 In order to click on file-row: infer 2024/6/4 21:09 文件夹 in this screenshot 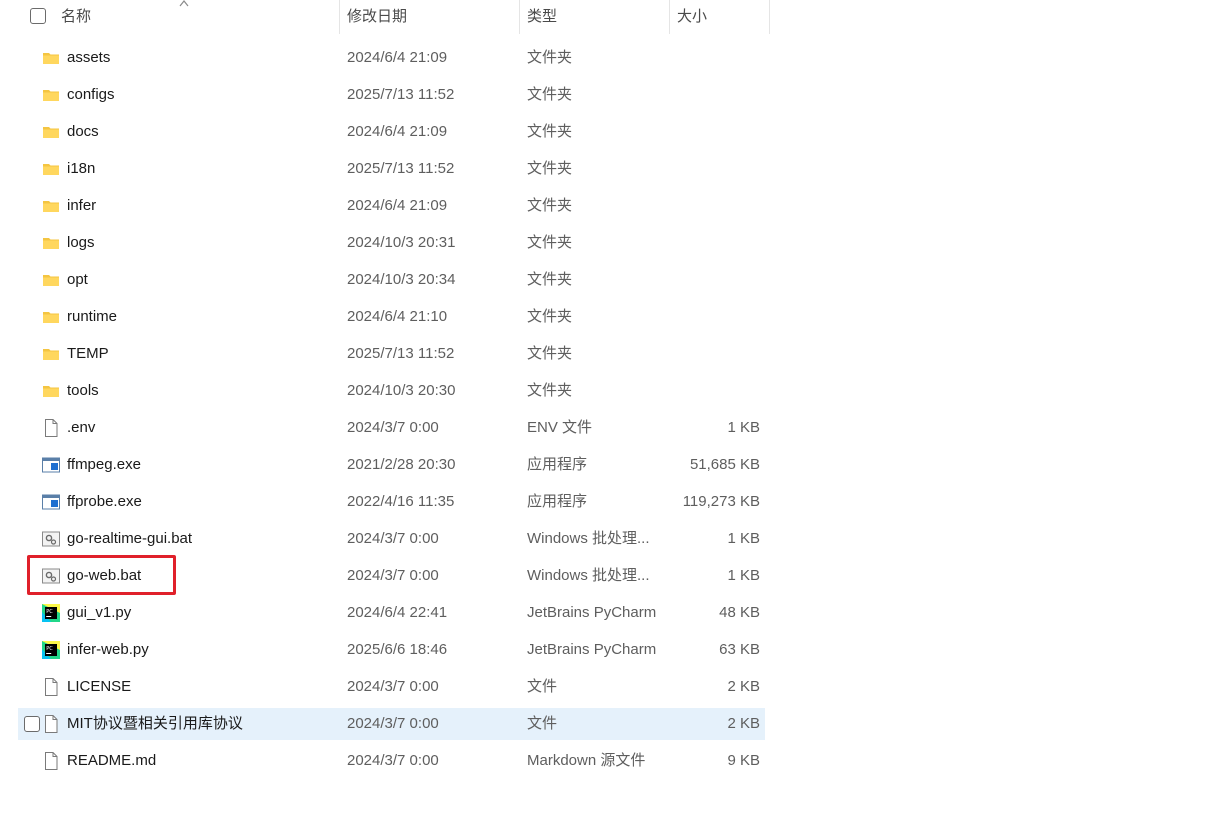, I will do `click(391, 206)`.